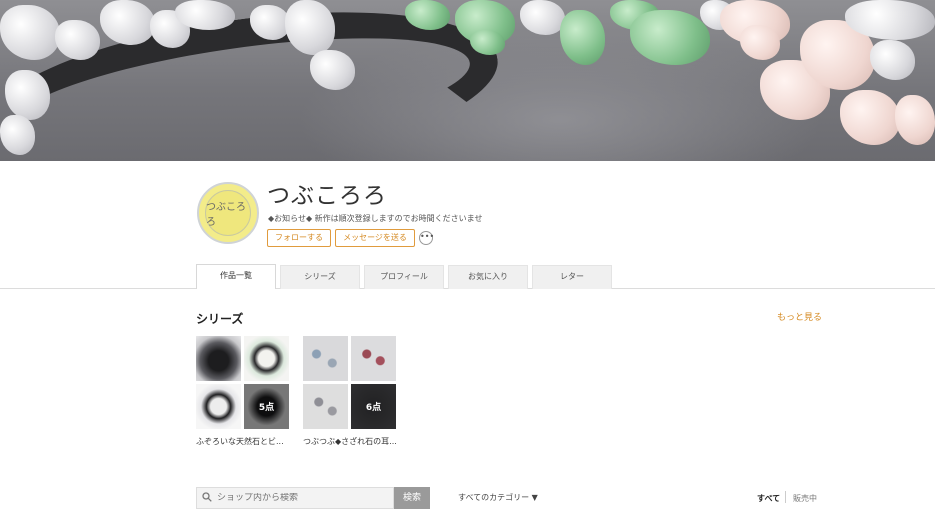 The width and height of the screenshot is (935, 526). Describe the element at coordinates (404, 277) in the screenshot. I see `tab-profile: プロフィール` at that location.